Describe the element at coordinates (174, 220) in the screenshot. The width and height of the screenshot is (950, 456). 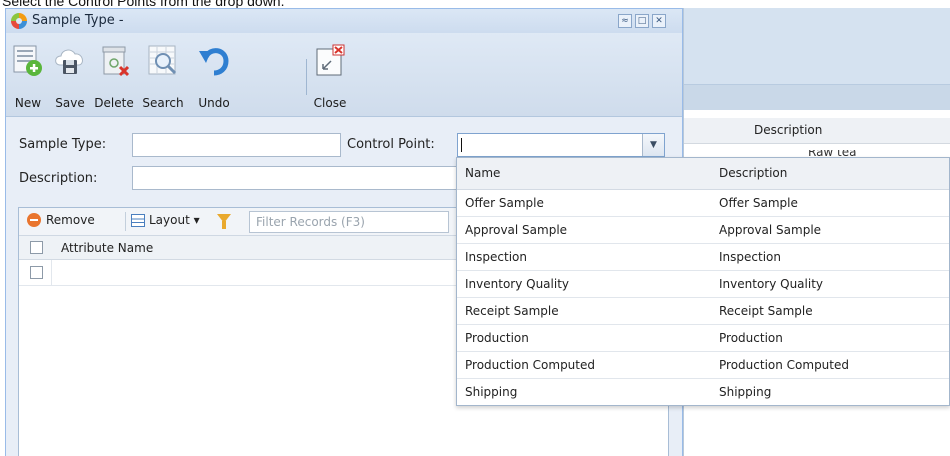
I see `layout-label: Layout ▾` at that location.